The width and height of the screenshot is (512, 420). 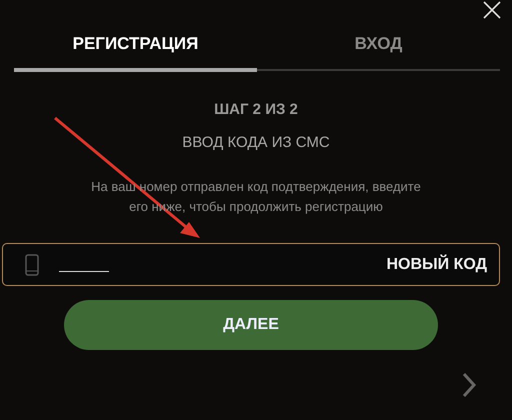 What do you see at coordinates (32, 265) in the screenshot?
I see `phone-icon` at bounding box center [32, 265].